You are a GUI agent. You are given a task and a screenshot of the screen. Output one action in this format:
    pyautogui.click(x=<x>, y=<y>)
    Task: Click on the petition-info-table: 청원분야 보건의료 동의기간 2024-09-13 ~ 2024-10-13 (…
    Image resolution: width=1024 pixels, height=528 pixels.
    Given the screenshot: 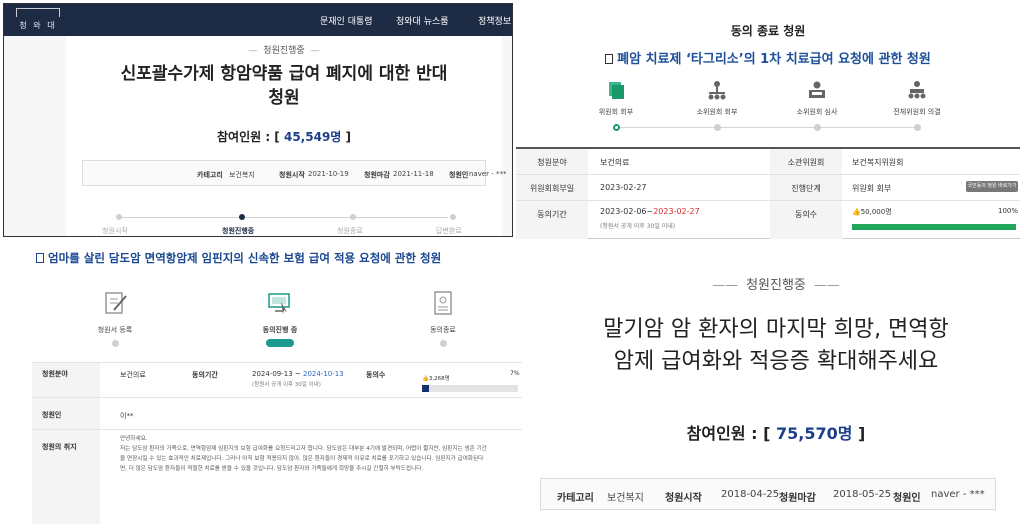 What is the action you would take?
    pyautogui.click(x=277, y=443)
    